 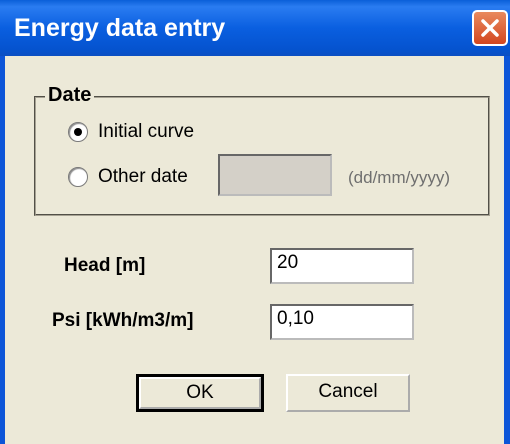 I want to click on head-label: Head [m], so click(x=105, y=265).